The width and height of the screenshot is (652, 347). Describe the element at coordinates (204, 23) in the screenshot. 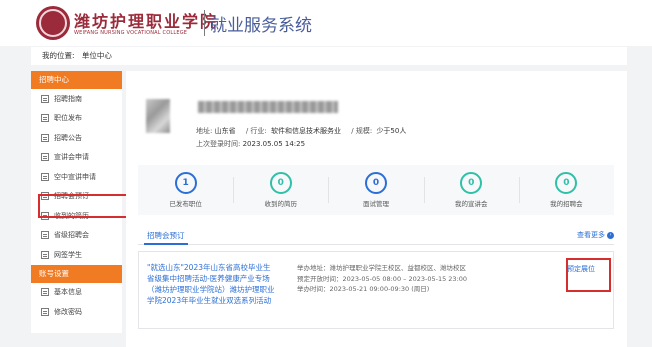

I see `header-divider` at that location.